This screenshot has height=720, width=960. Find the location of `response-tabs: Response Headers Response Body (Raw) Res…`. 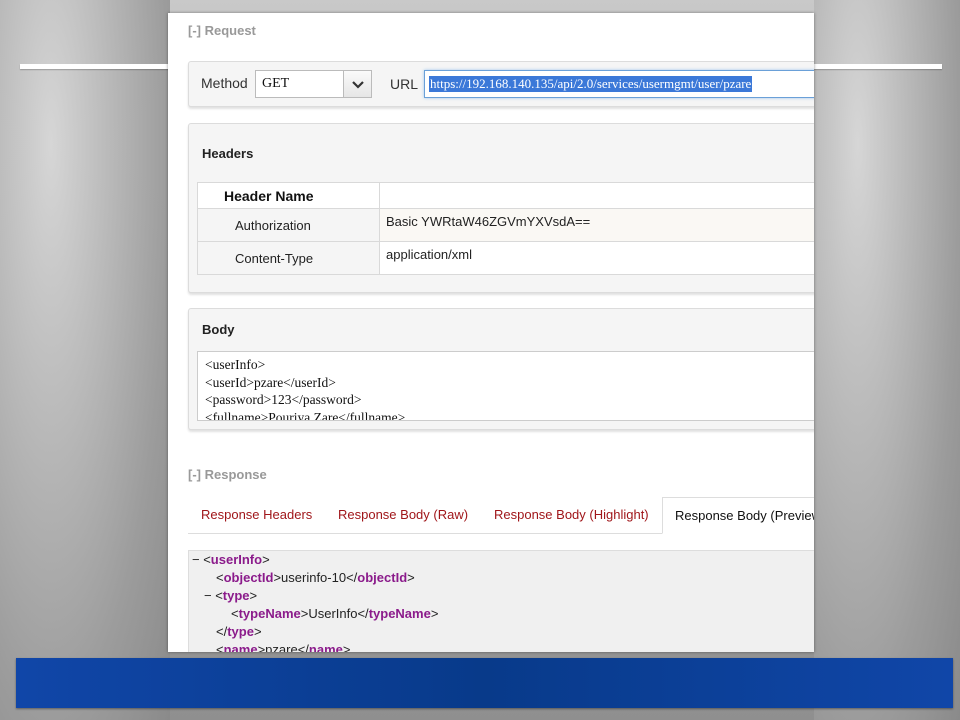

response-tabs: Response Headers Response Body (Raw) Res… is located at coordinates (501, 515).